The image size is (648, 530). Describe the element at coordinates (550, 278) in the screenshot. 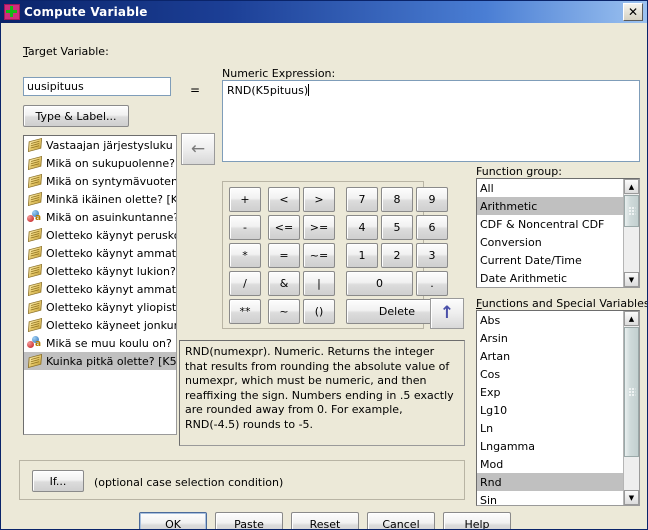

I see `function-group-item: Date Arithmetic` at that location.